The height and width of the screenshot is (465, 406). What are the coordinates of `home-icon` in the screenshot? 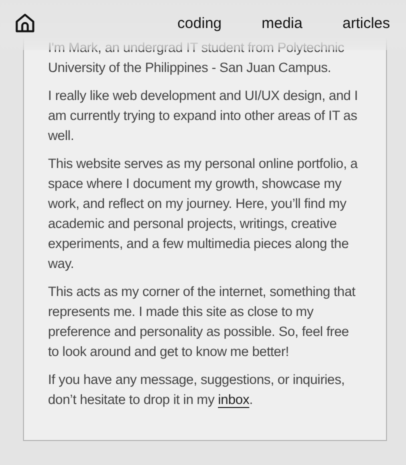 It's located at (25, 23).